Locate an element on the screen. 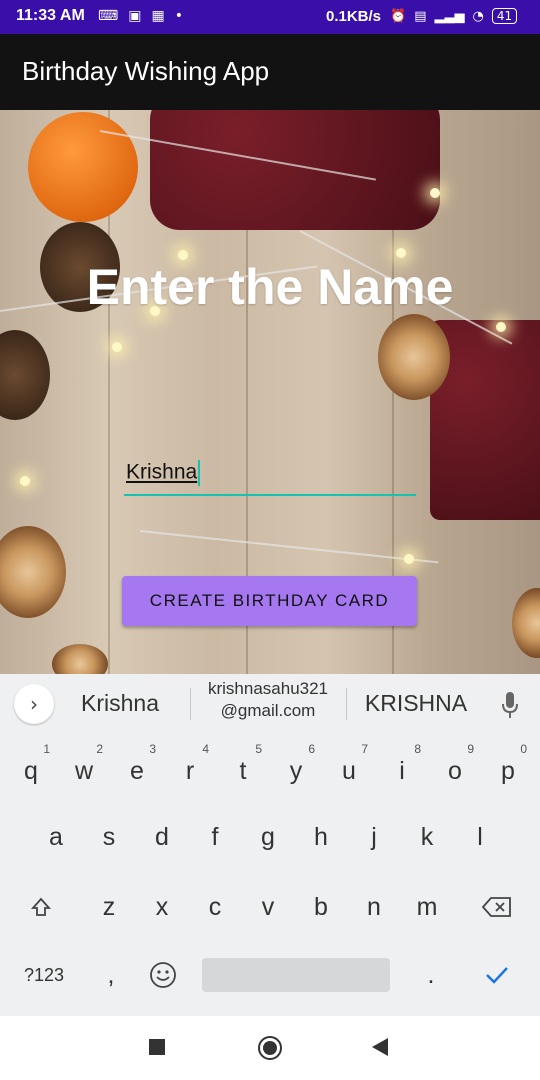 The image size is (540, 1080). screen-icon: ▣ is located at coordinates (135, 16).